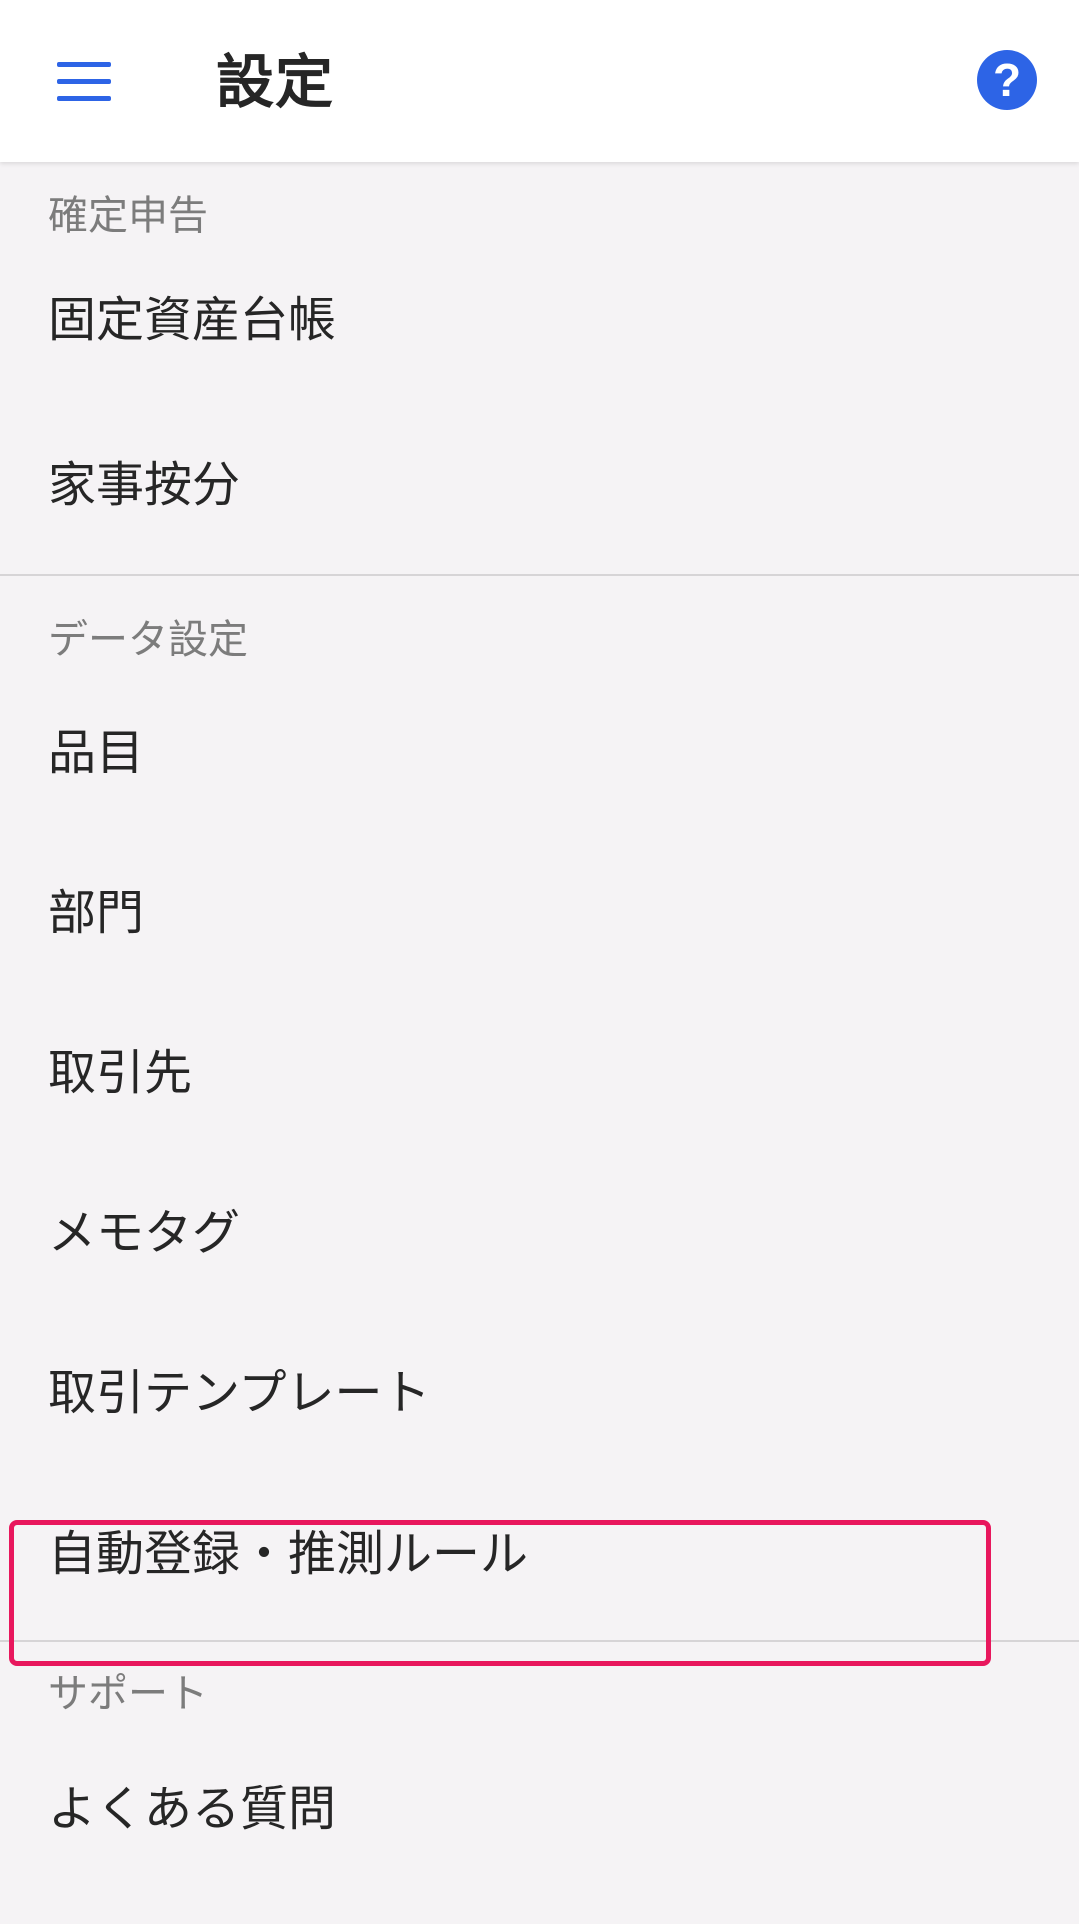  Describe the element at coordinates (539, 330) in the screenshot. I see `list-item-fixed-asset-ledger: 固定資産台帳` at that location.